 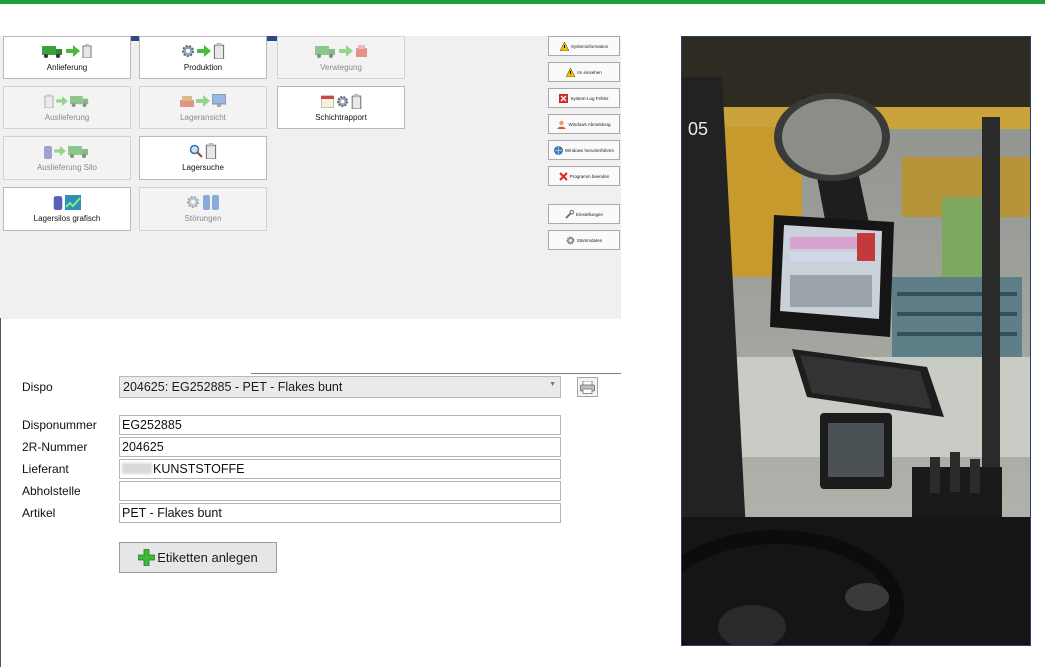 I want to click on tile-auslieferung: Auslieferung, so click(x=67, y=107).